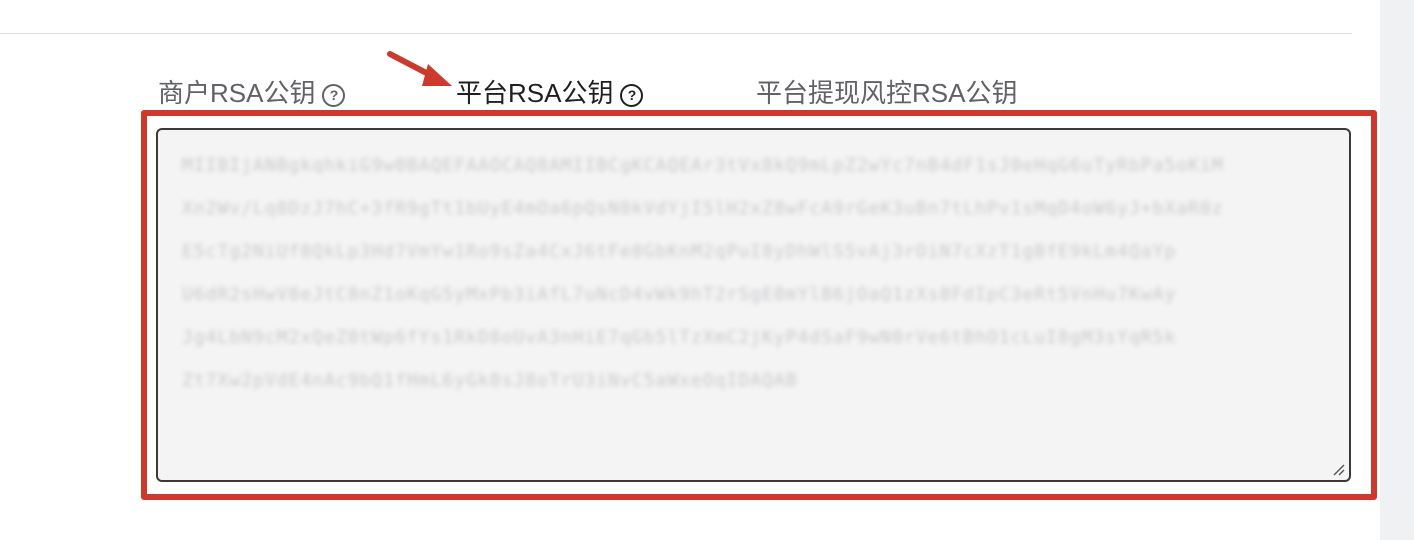 This screenshot has height=540, width=1414. Describe the element at coordinates (237, 93) in the screenshot. I see `tab-merchant-label: 商户RSA公钥` at that location.